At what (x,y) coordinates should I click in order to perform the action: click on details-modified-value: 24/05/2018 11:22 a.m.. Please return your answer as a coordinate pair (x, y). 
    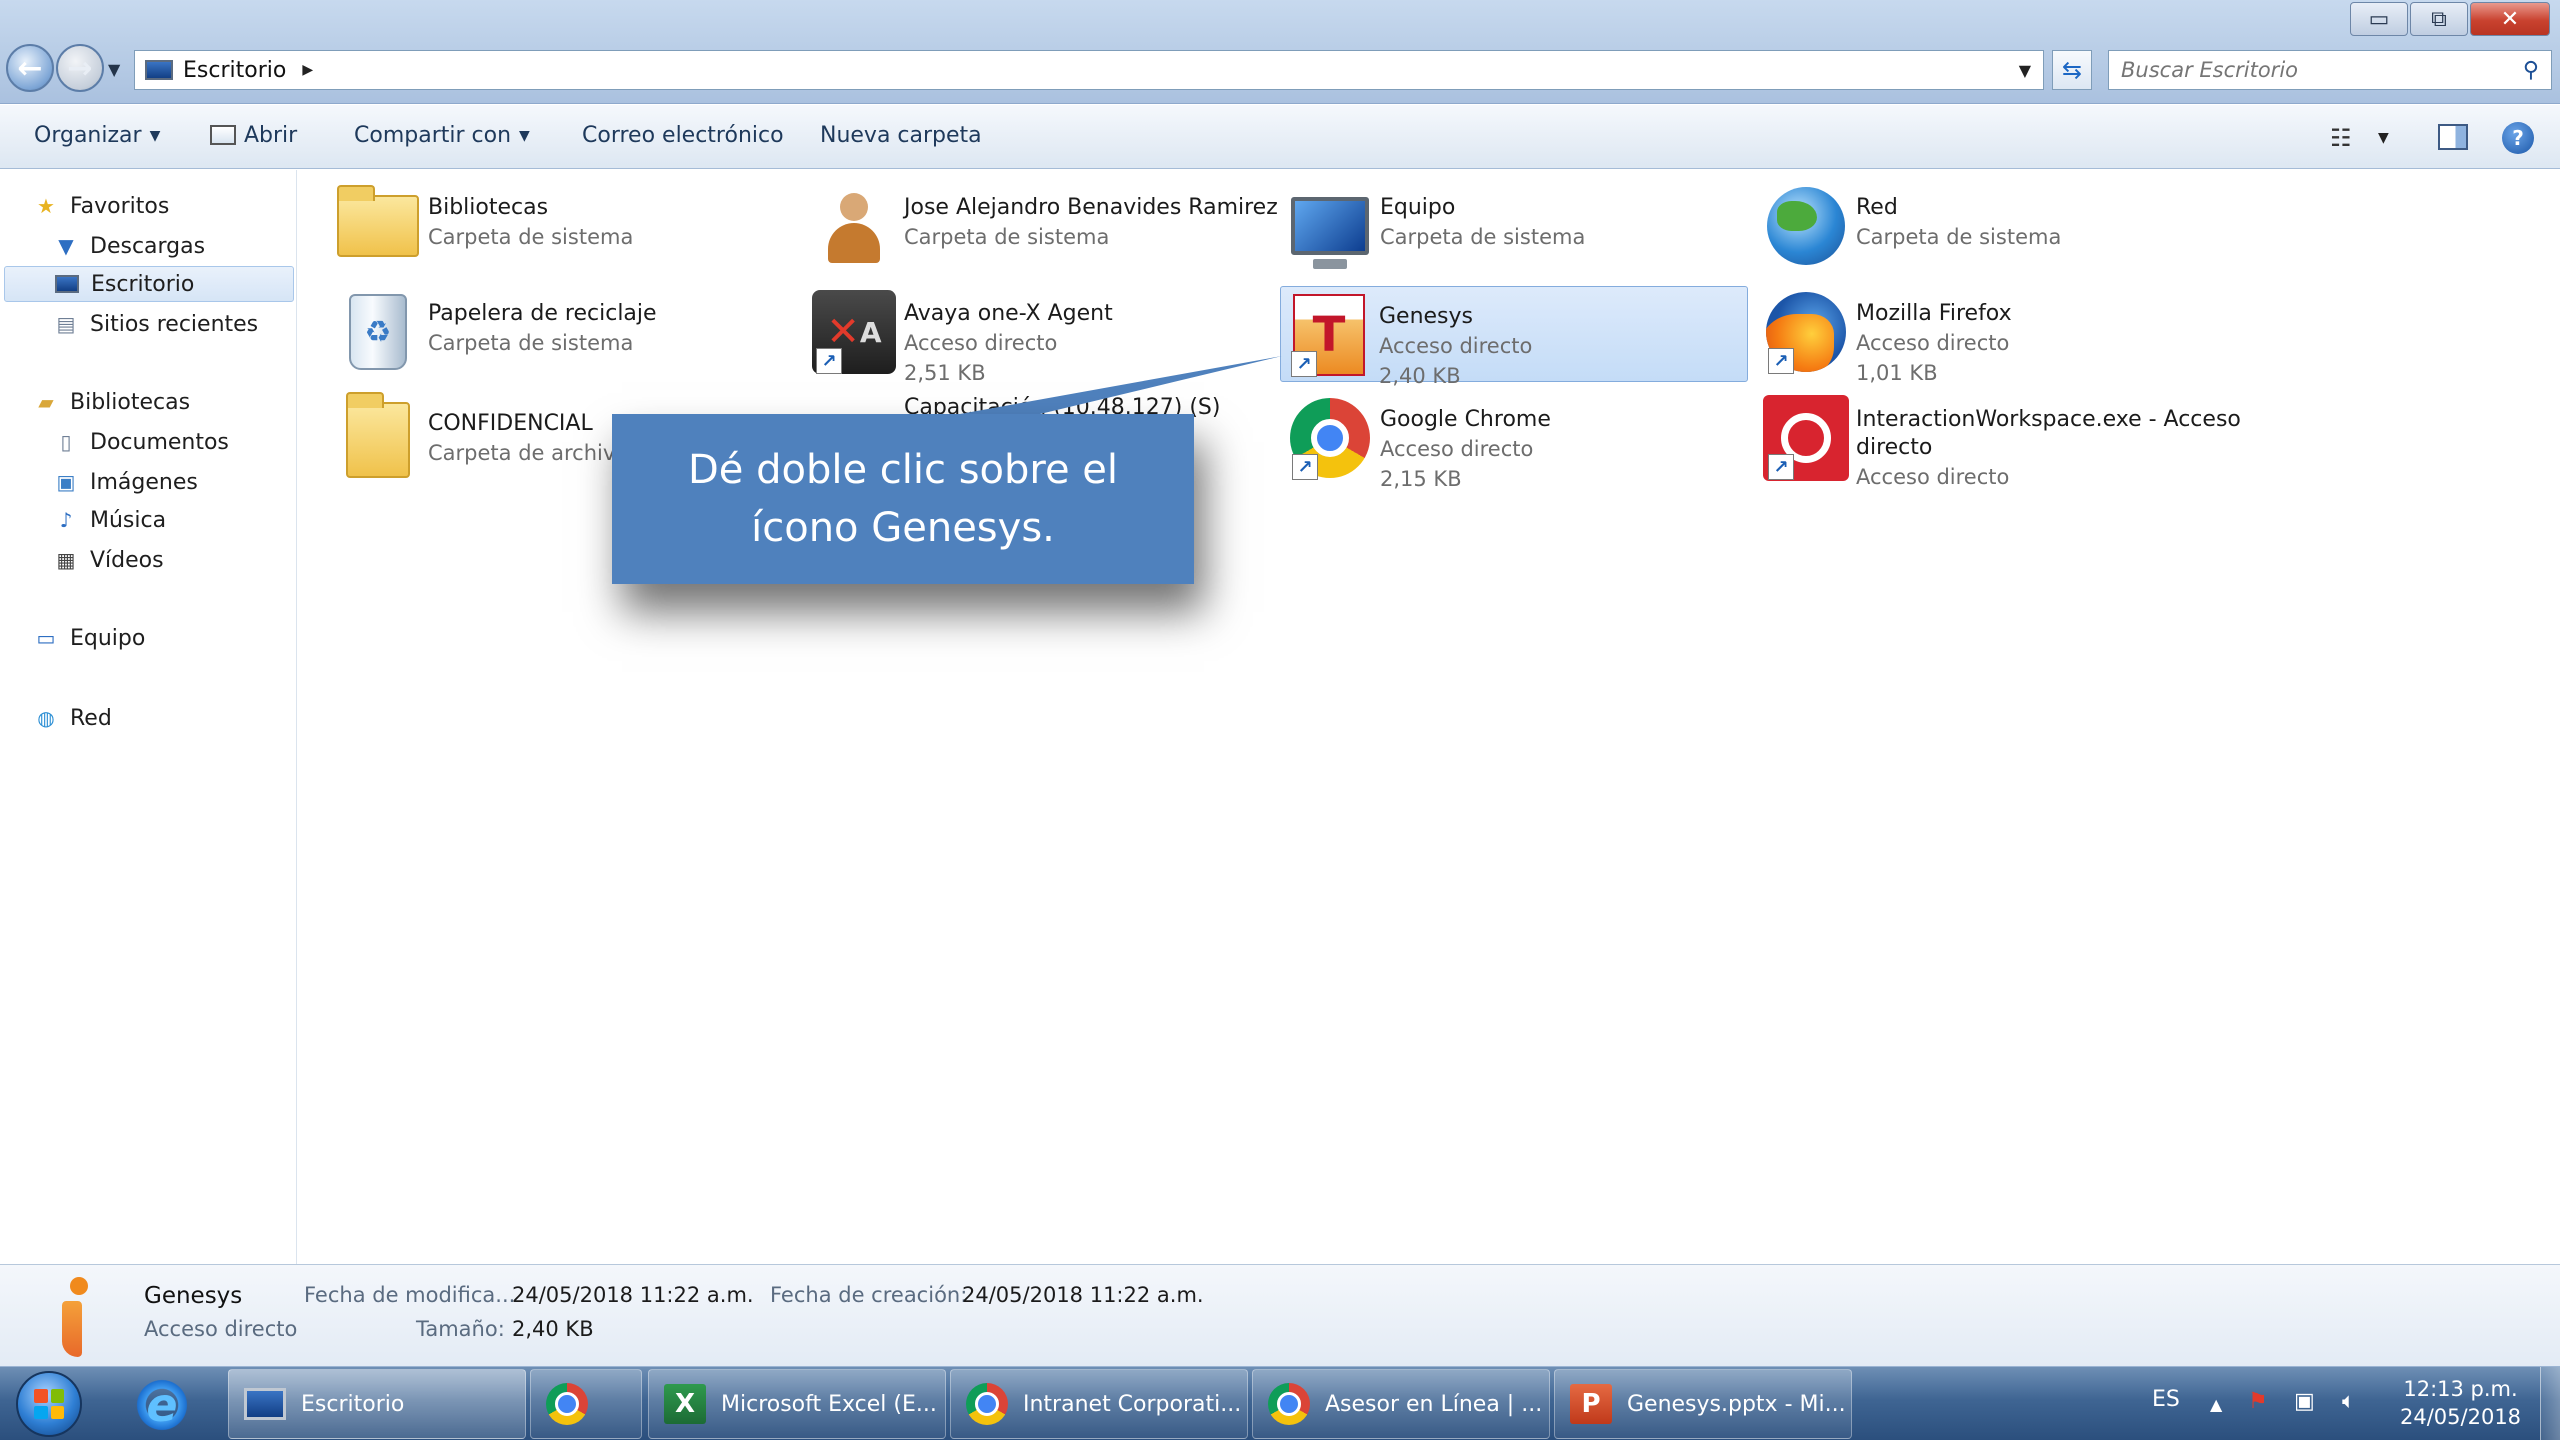
    Looking at the image, I should click on (633, 1295).